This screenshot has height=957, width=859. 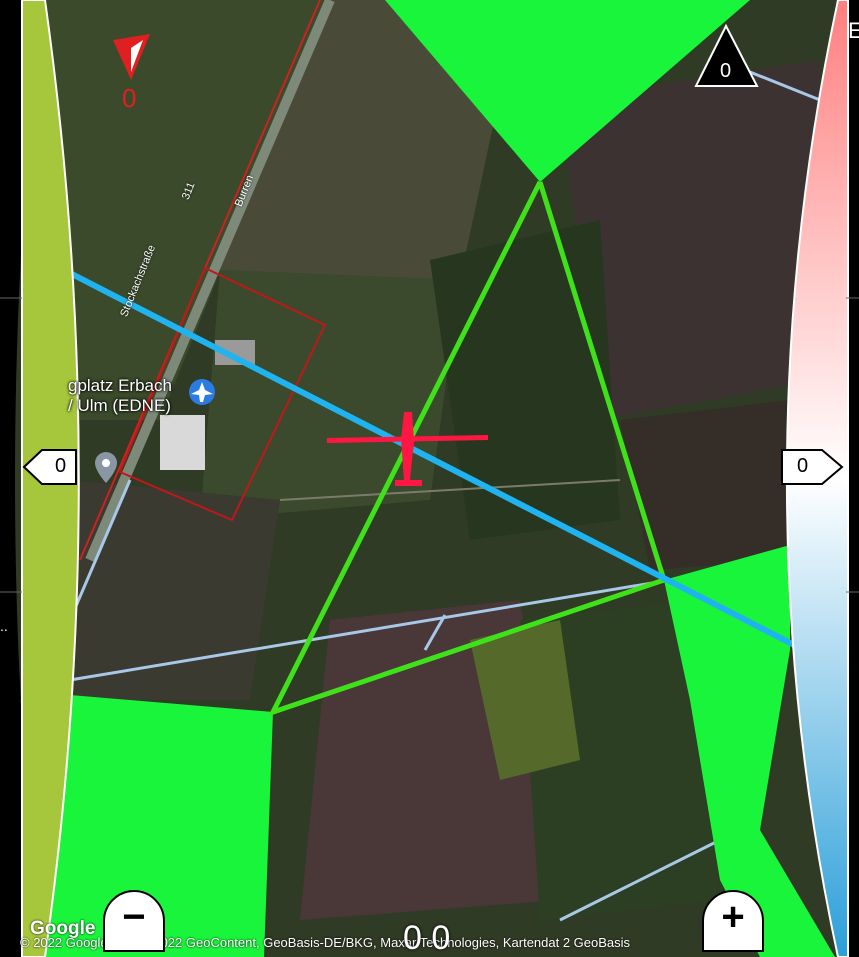 What do you see at coordinates (427, 938) in the screenshot?
I see `ground-speed-readout: 0 0` at bounding box center [427, 938].